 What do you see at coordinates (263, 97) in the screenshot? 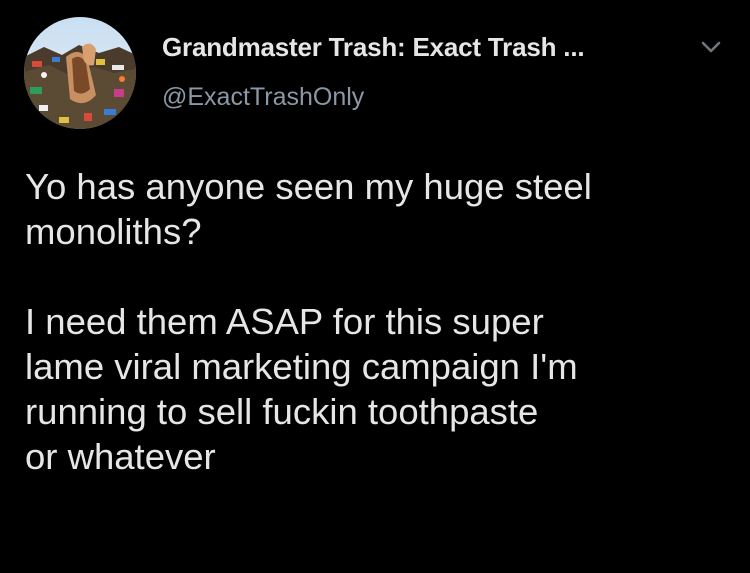
I see `author-handle: @ExactTrashOnly` at bounding box center [263, 97].